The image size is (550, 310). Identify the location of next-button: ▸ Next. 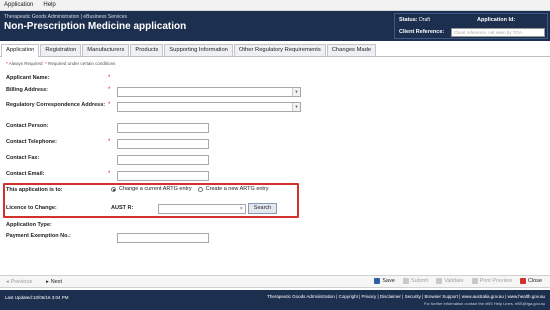
(54, 282).